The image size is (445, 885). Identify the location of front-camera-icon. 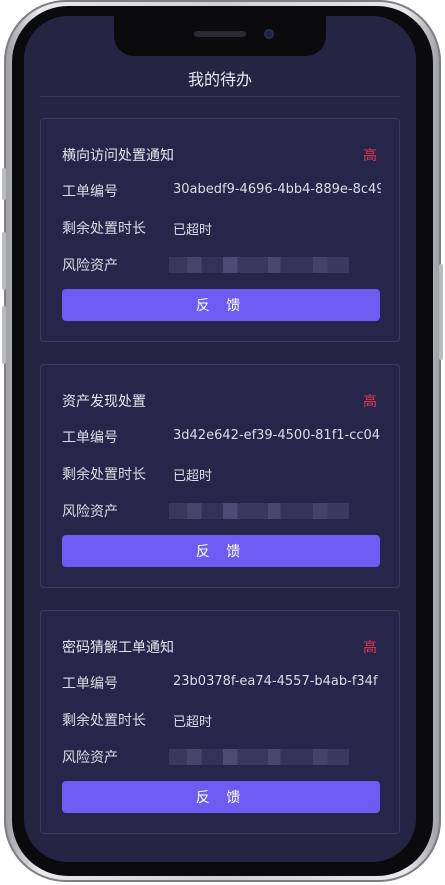
(269, 34).